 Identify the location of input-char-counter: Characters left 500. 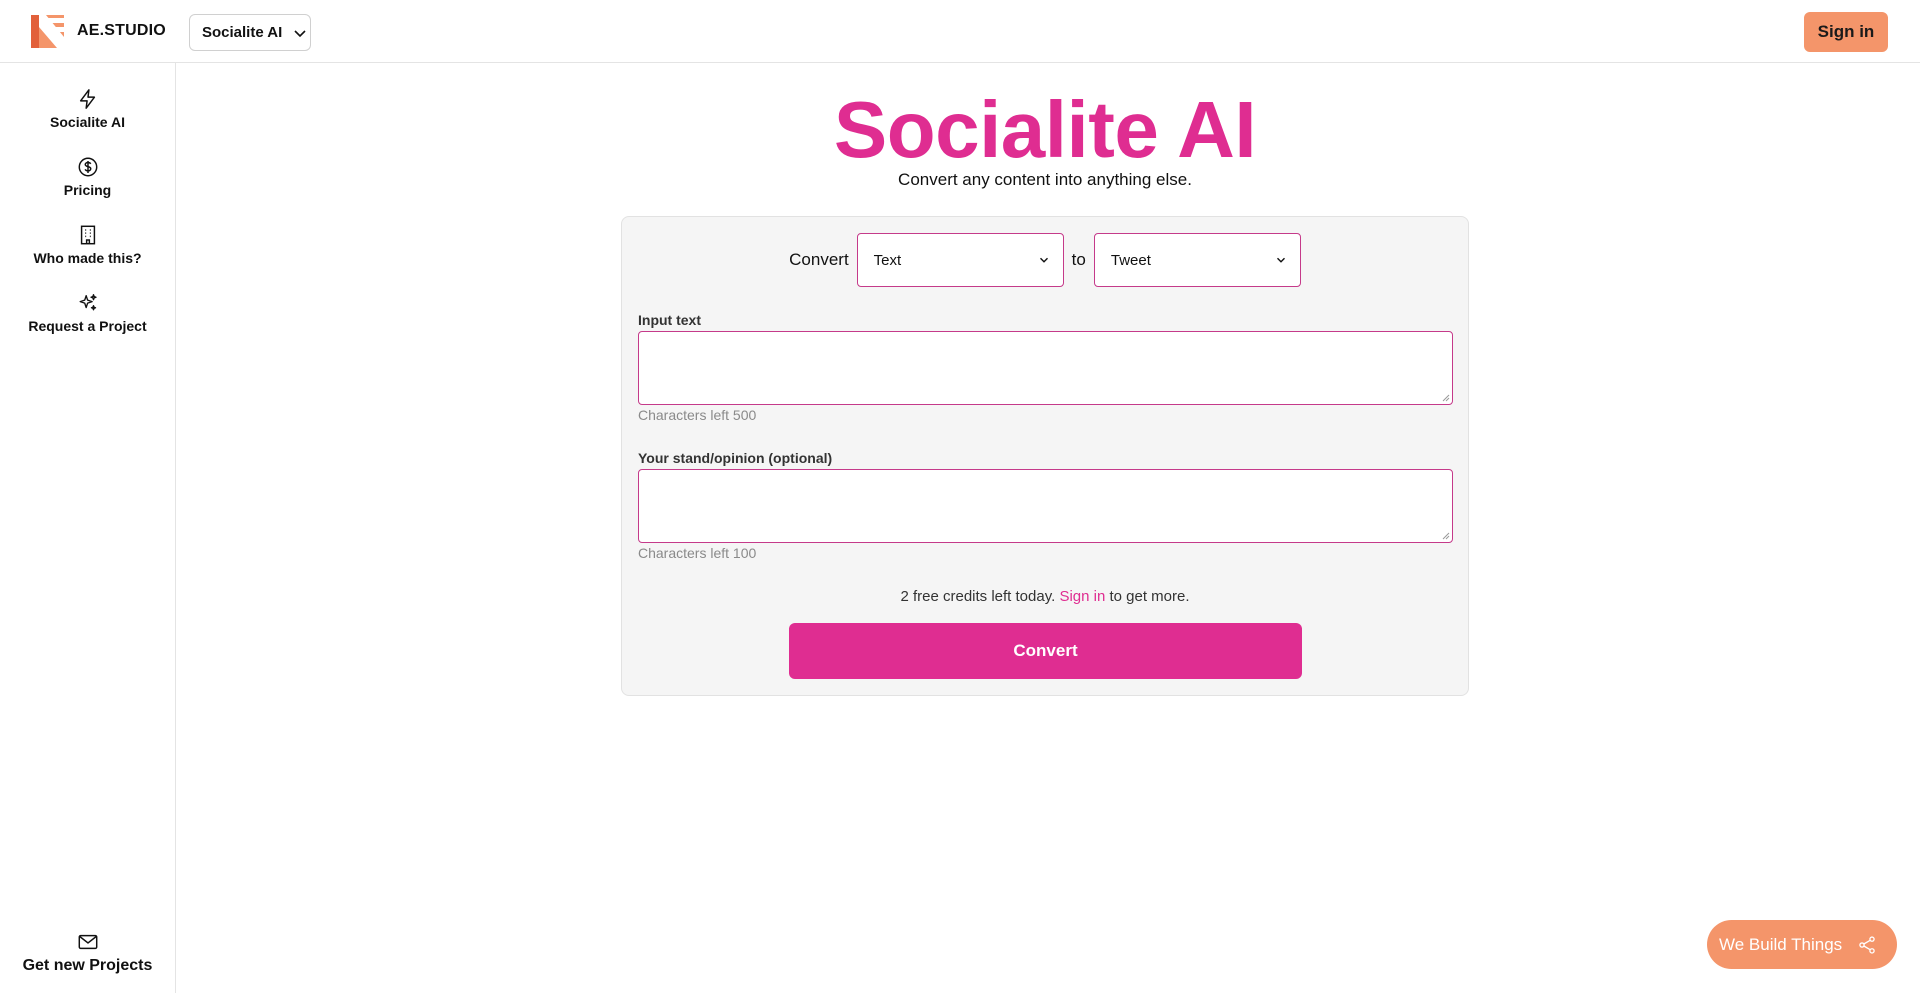
(697, 415).